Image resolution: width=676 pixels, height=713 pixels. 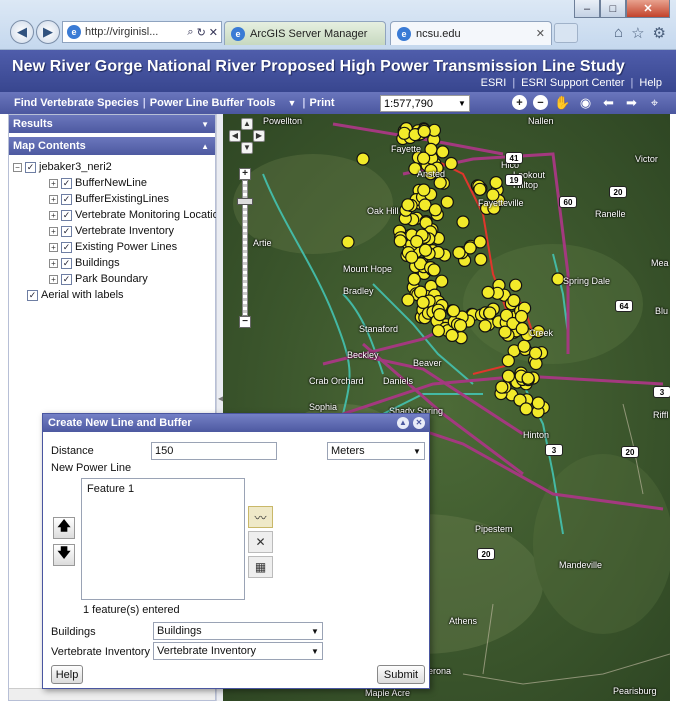 What do you see at coordinates (112, 694) in the screenshot?
I see `horizontal-scrollbar` at bounding box center [112, 694].